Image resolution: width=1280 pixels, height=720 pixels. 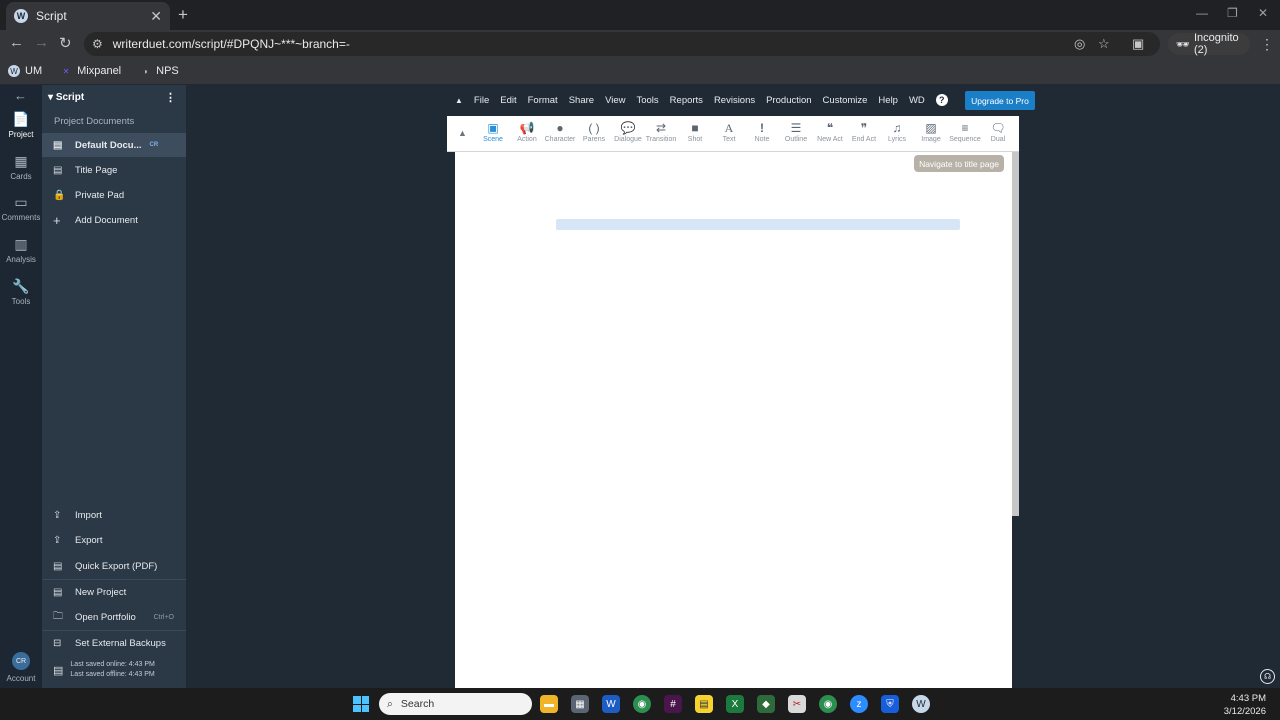 What do you see at coordinates (1263, 13) in the screenshot?
I see `close-window-icon: ✕` at bounding box center [1263, 13].